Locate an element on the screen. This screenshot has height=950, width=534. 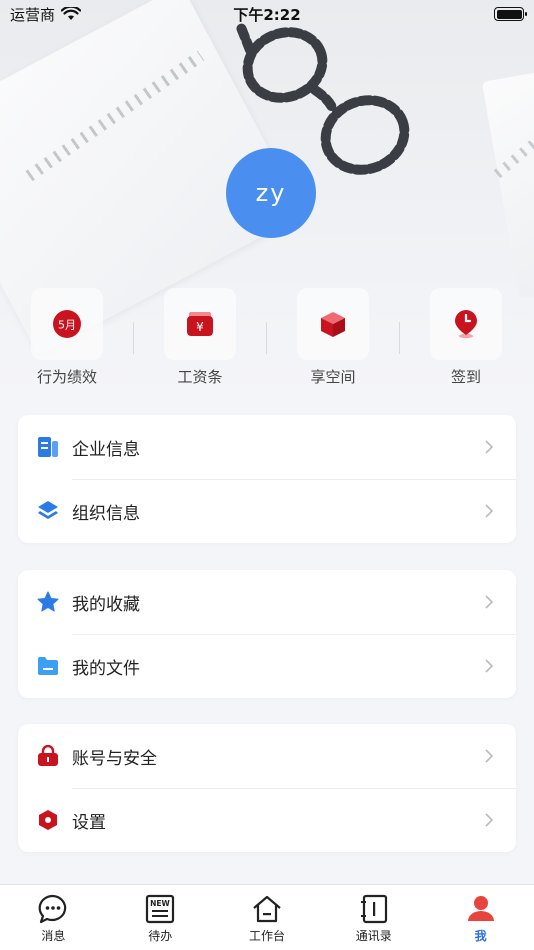
menu-group-account: 账号与安全 设置 is located at coordinates (267, 788).